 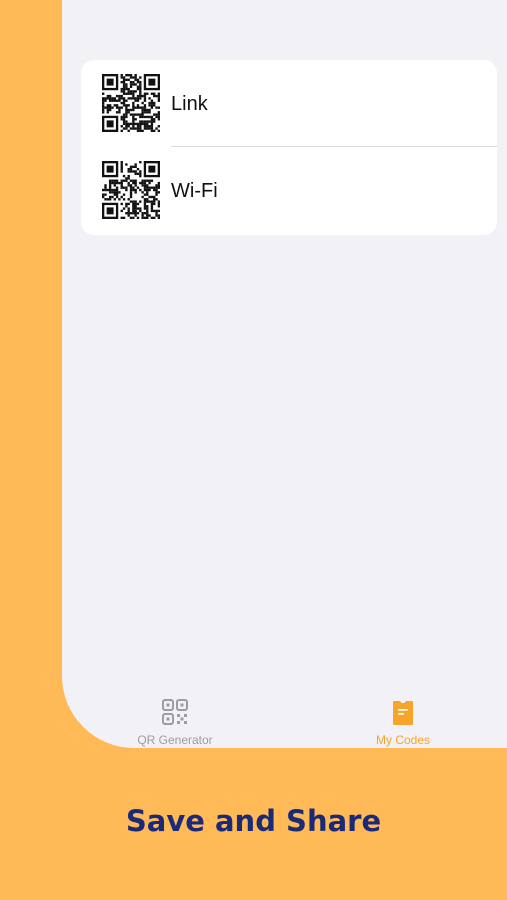 I want to click on list-item-wifi: Wi-Fi, so click(x=289, y=190).